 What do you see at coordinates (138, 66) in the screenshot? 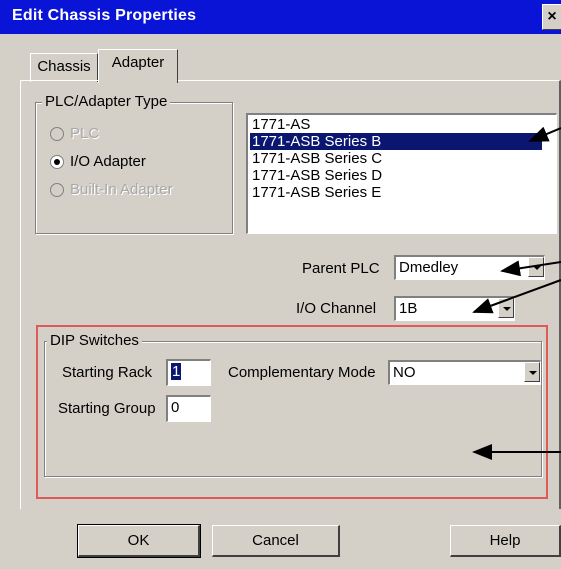
I see `tab-adapter: Adapter` at bounding box center [138, 66].